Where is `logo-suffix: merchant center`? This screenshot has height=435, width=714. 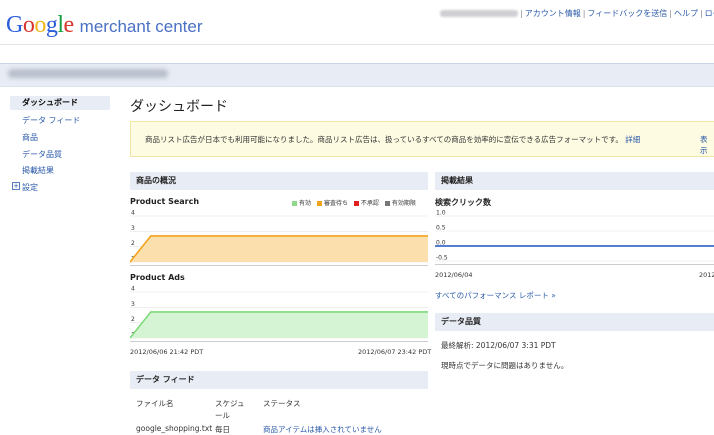
logo-suffix: merchant center is located at coordinates (141, 26).